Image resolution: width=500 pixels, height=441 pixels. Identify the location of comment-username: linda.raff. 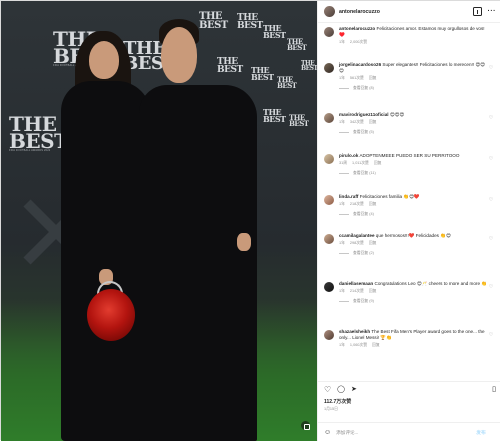
(348, 196).